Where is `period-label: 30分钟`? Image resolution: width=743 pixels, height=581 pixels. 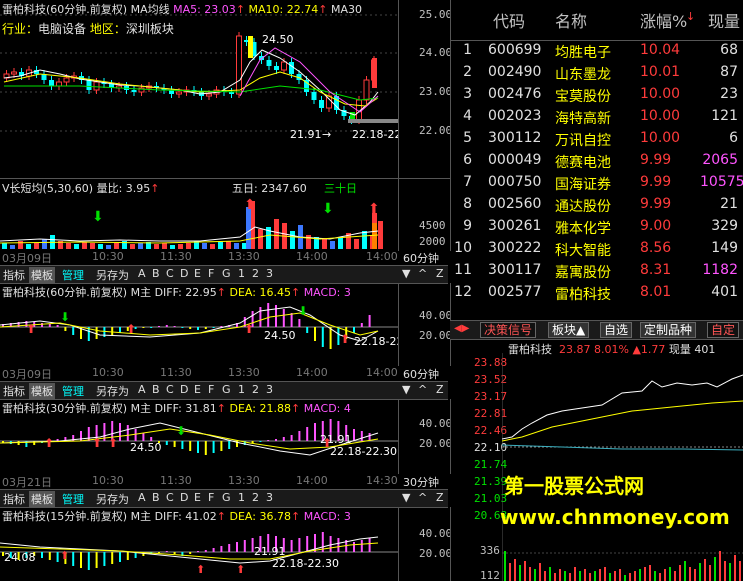 period-label: 30分钟 is located at coordinates (421, 482).